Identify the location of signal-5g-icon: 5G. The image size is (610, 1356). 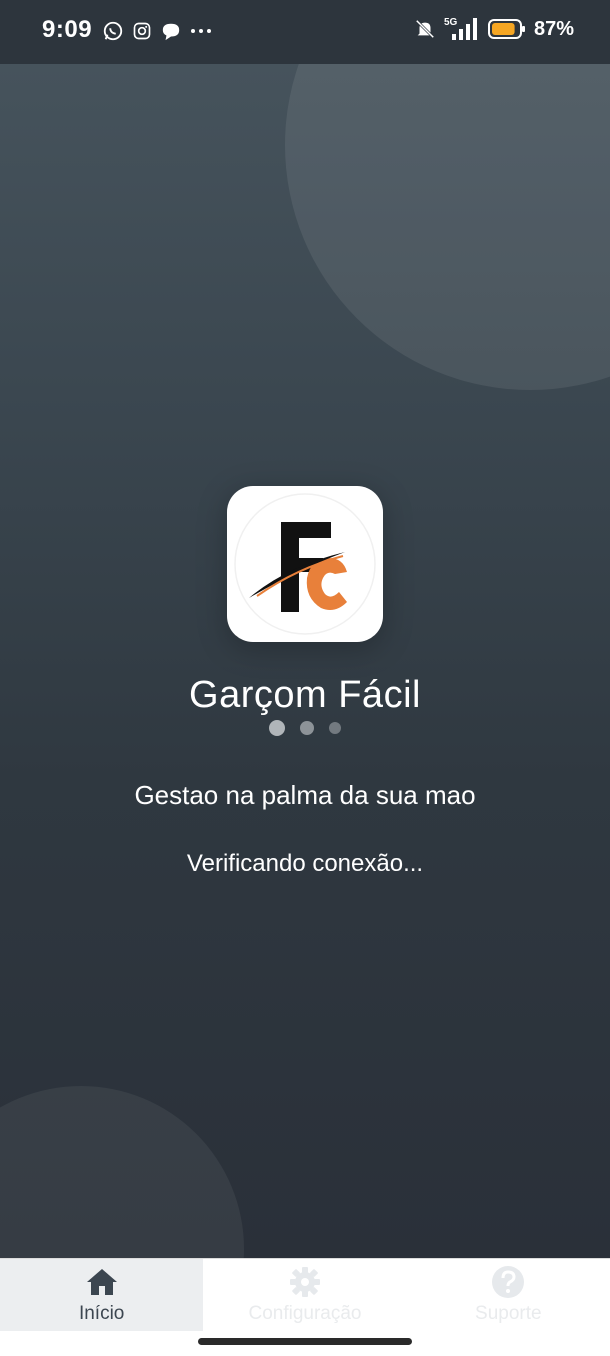
(462, 29).